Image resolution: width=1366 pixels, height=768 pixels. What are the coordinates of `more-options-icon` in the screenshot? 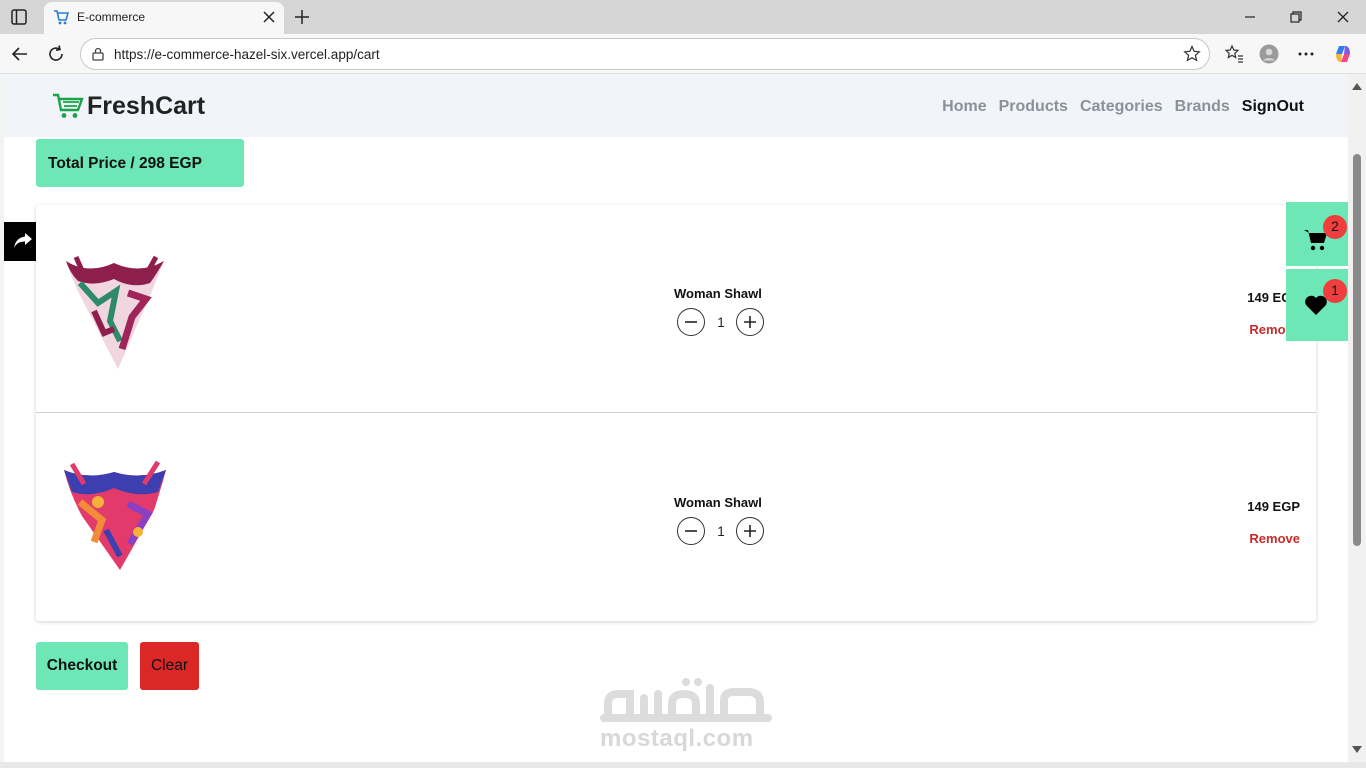 It's located at (1306, 54).